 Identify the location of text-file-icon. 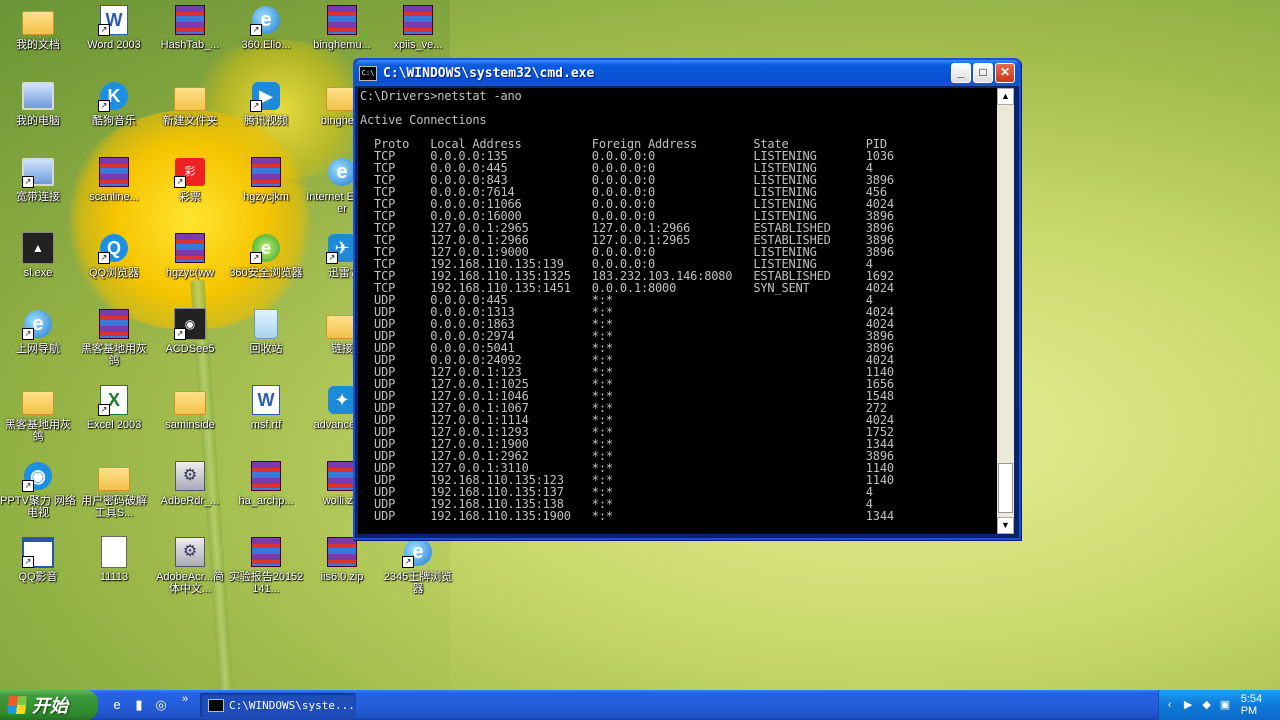
(114, 552).